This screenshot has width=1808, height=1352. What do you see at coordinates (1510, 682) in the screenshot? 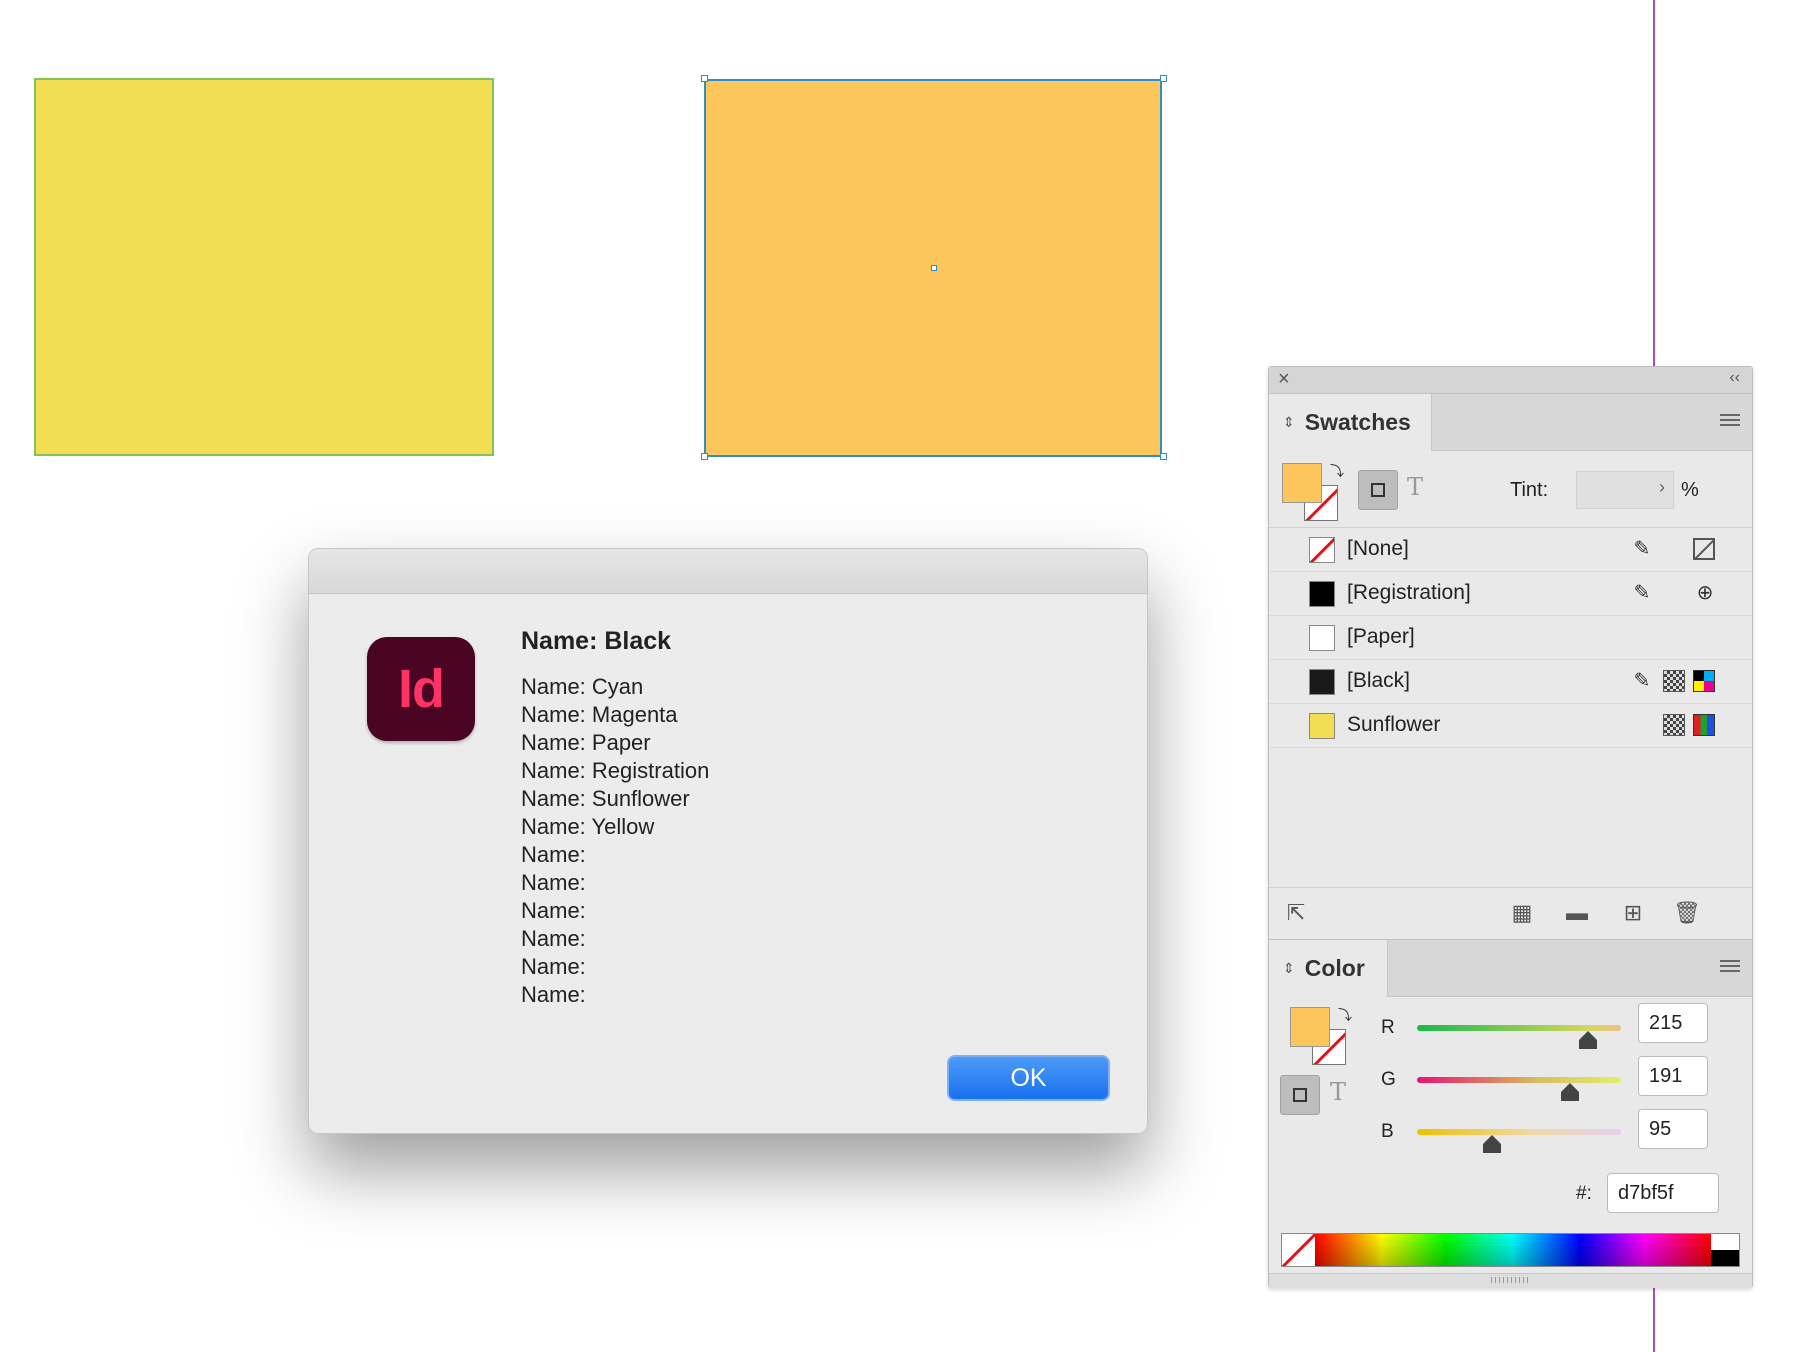
I see `swatch-row-black: [Black] ✎` at bounding box center [1510, 682].